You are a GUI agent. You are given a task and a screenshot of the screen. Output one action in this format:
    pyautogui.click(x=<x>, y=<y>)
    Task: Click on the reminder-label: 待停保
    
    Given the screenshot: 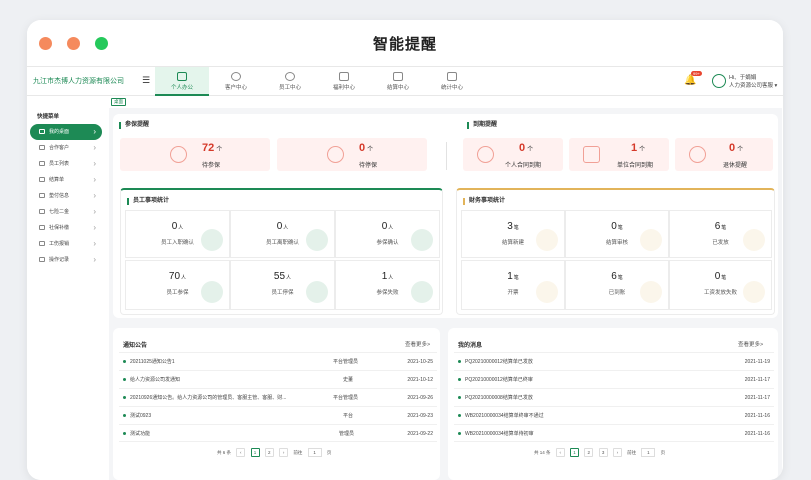 What is the action you would take?
    pyautogui.click(x=368, y=166)
    